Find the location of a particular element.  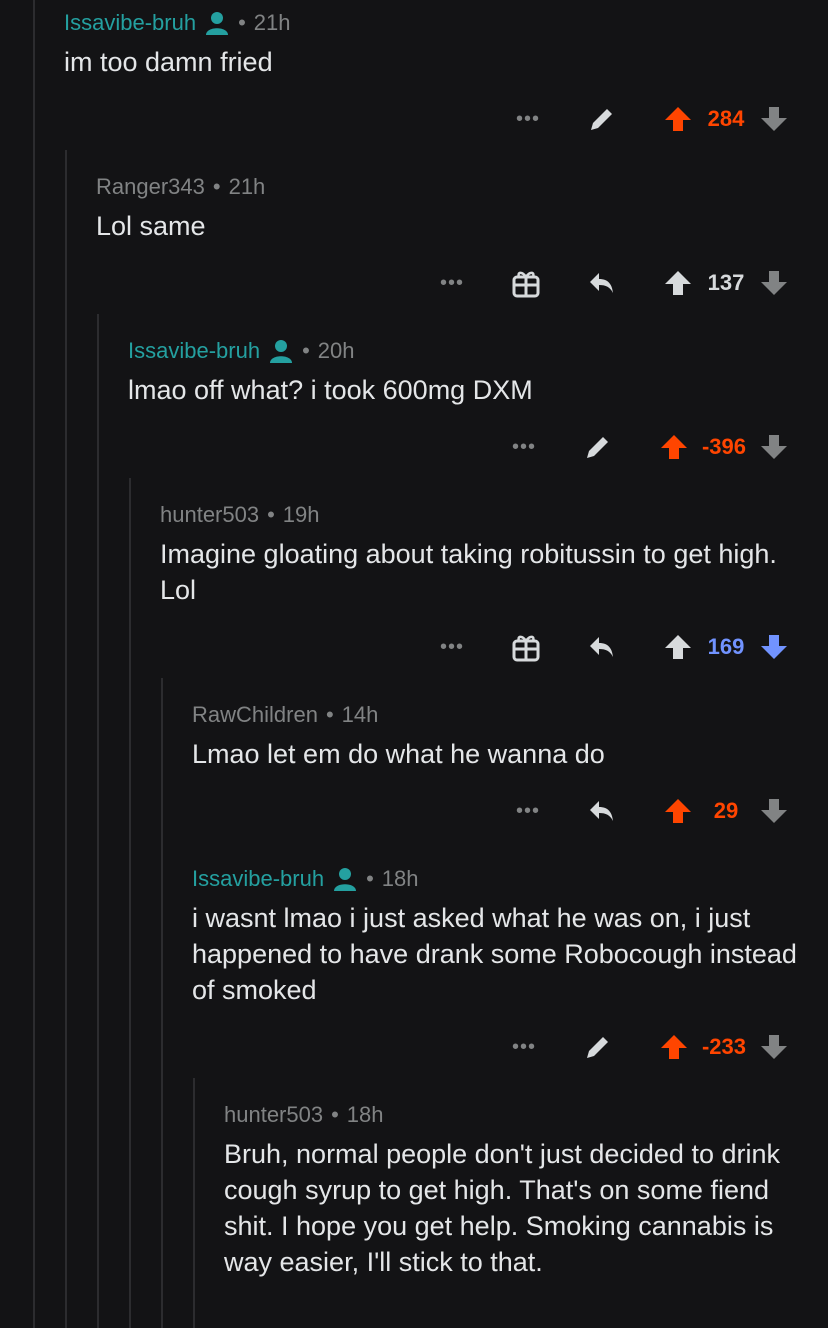

comment-actions: ••• 169 is located at coordinates (613, 647).